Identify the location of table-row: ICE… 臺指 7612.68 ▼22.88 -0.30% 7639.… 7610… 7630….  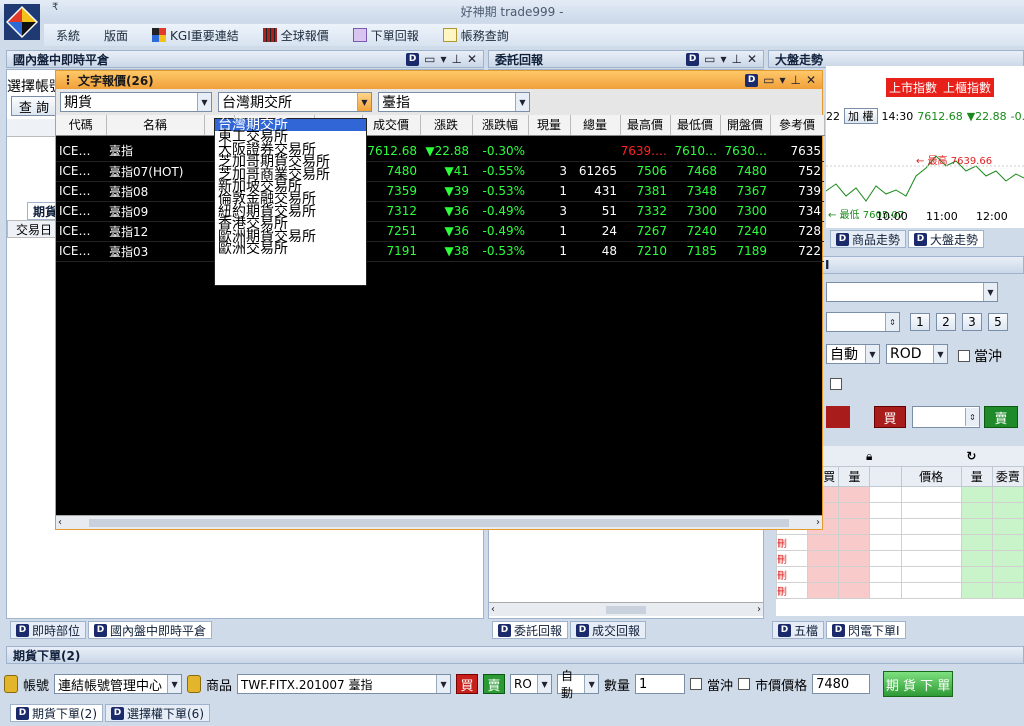
(440, 151).